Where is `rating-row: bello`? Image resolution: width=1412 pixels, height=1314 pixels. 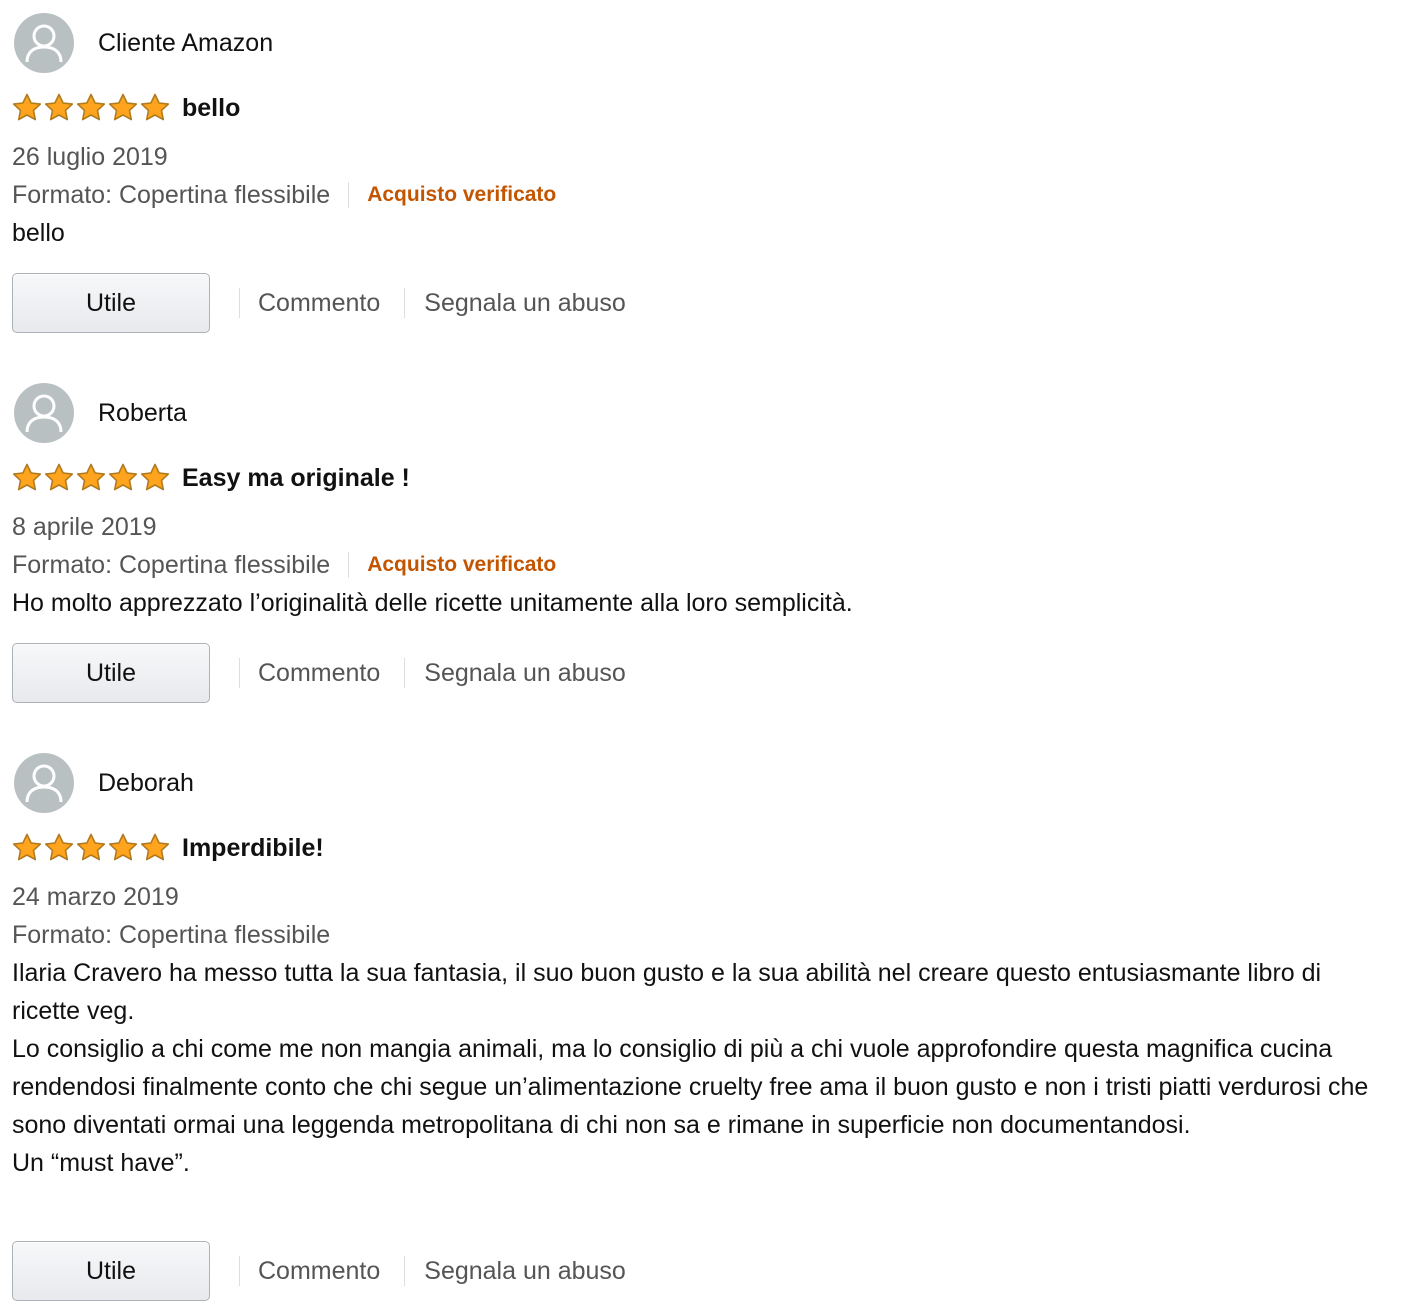 rating-row: bello is located at coordinates (126, 108).